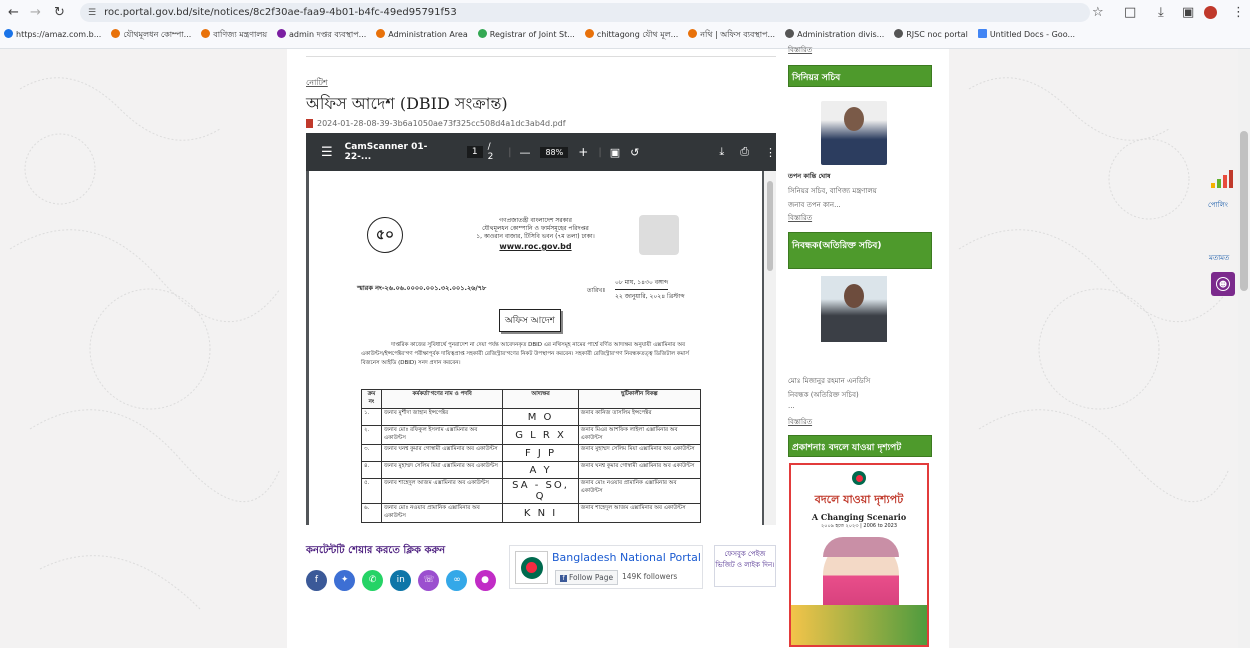  Describe the element at coordinates (490, 152) in the screenshot. I see `pdf-page-total: / 2` at that location.